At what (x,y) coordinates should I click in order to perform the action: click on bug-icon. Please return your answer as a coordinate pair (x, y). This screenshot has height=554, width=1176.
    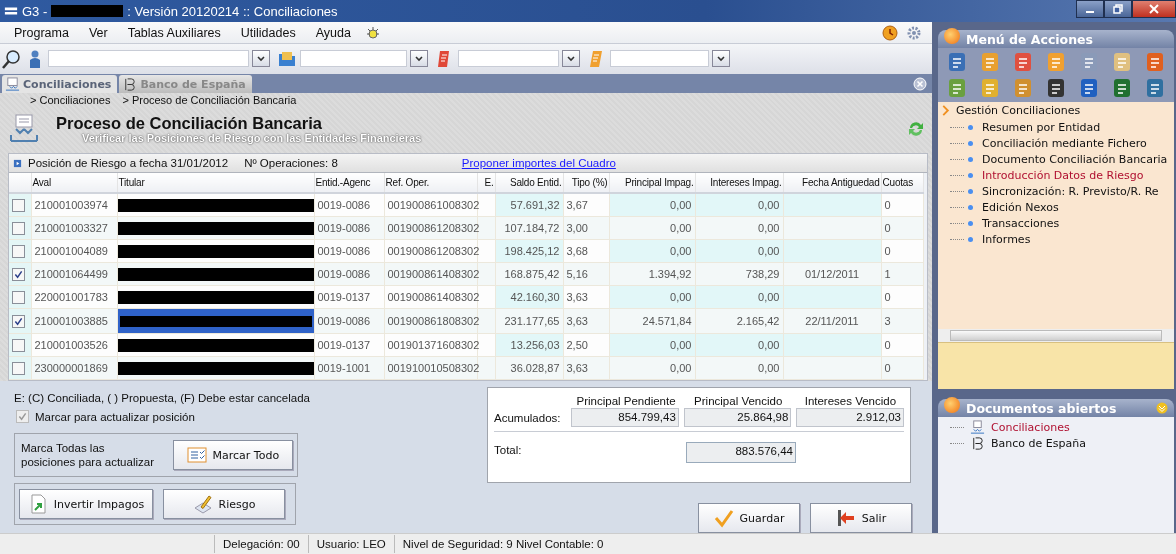
    Looking at the image, I should click on (372, 32).